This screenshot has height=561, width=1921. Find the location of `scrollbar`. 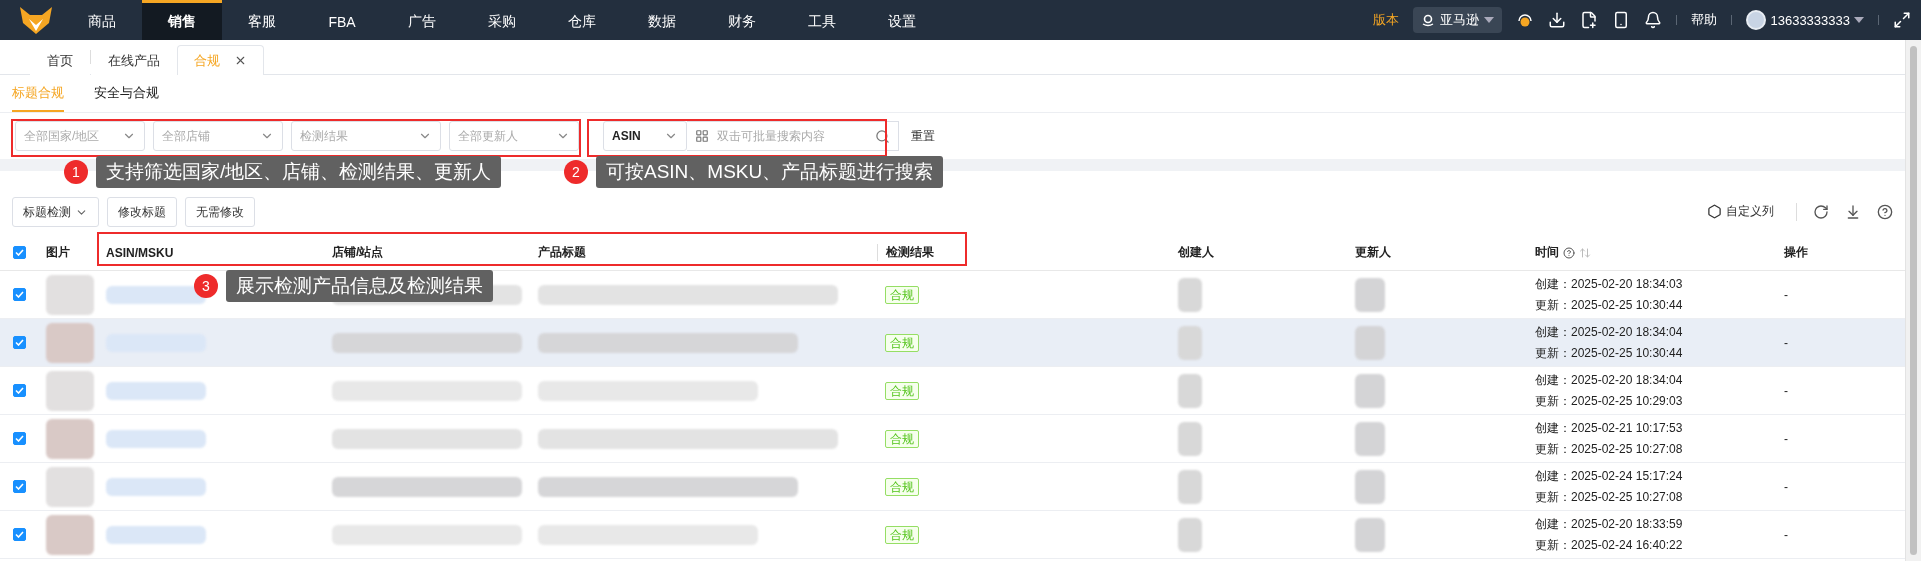

scrollbar is located at coordinates (1913, 300).